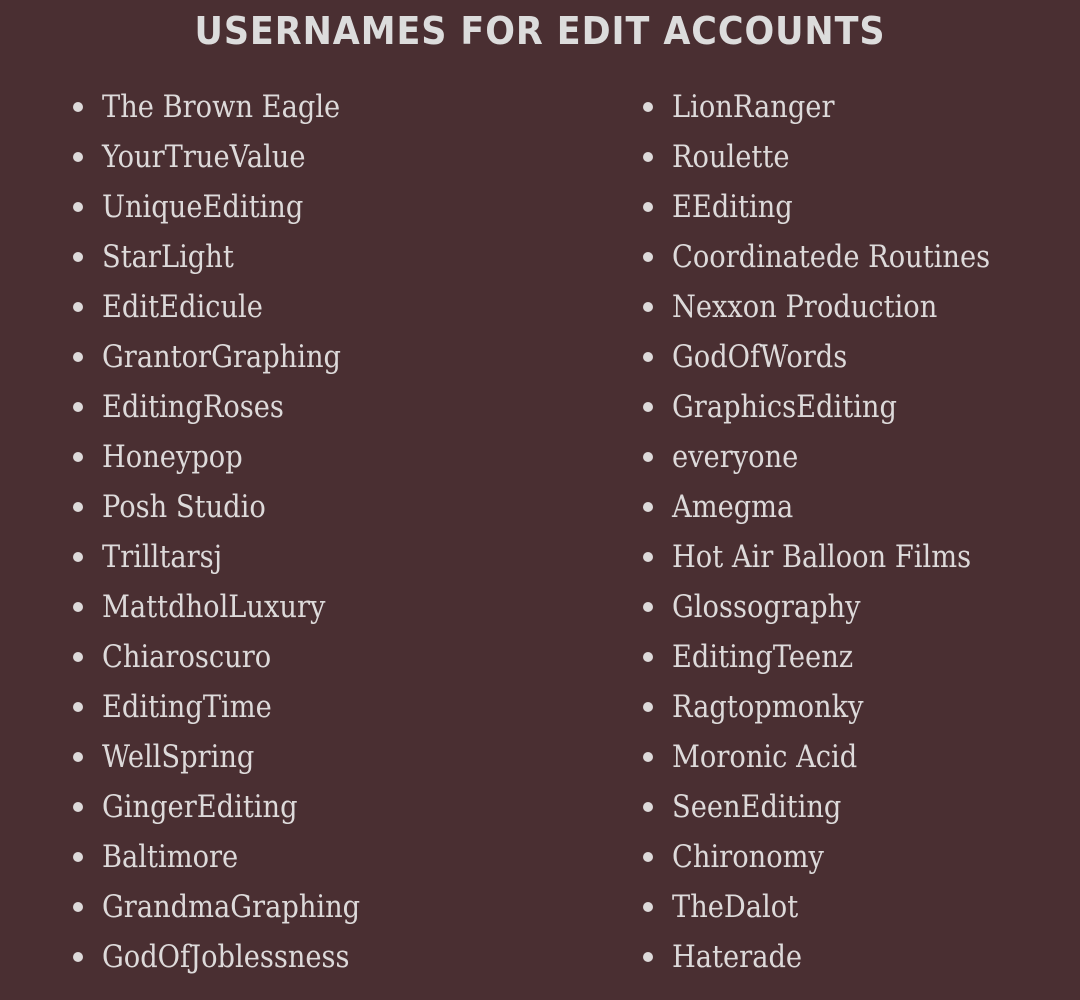 The width and height of the screenshot is (1080, 1000). I want to click on username-label: TheDalot, so click(735, 907).